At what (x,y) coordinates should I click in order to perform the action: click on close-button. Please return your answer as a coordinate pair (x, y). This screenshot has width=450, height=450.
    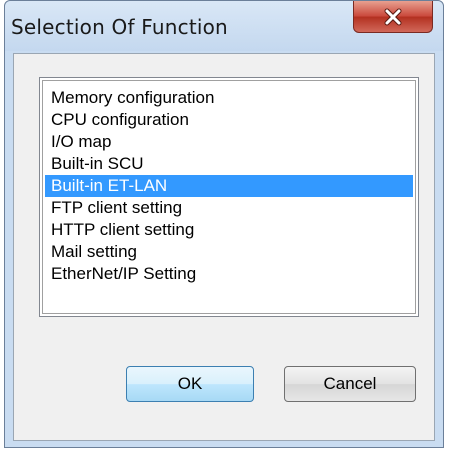
    Looking at the image, I should click on (393, 17).